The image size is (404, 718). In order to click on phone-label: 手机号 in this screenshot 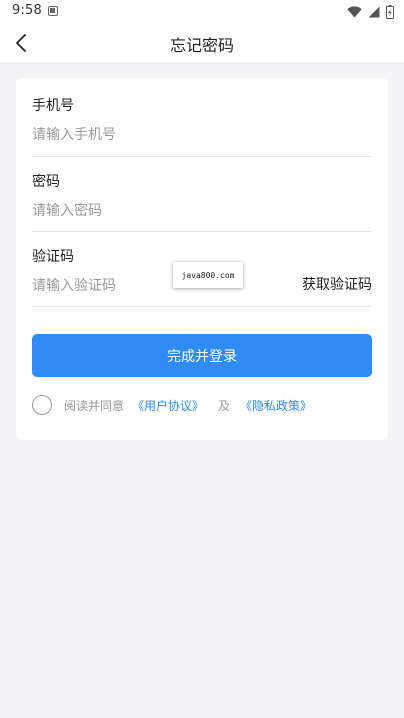, I will do `click(53, 106)`.